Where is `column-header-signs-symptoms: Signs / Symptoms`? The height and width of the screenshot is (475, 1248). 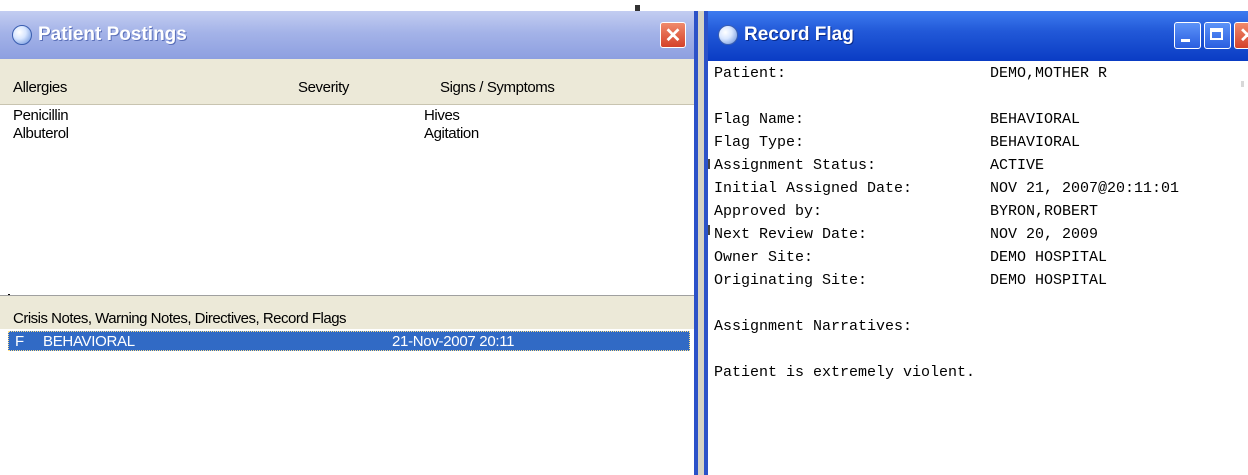 column-header-signs-symptoms: Signs / Symptoms is located at coordinates (497, 87).